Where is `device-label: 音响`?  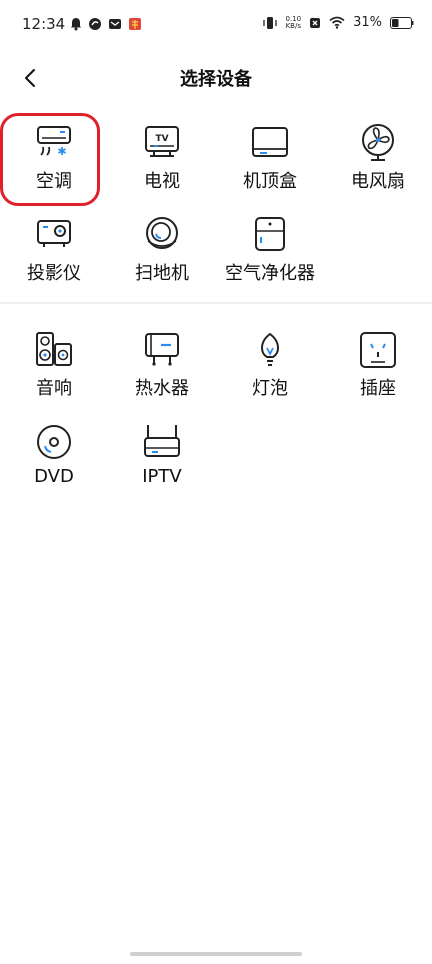
device-label: 音响 is located at coordinates (54, 388).